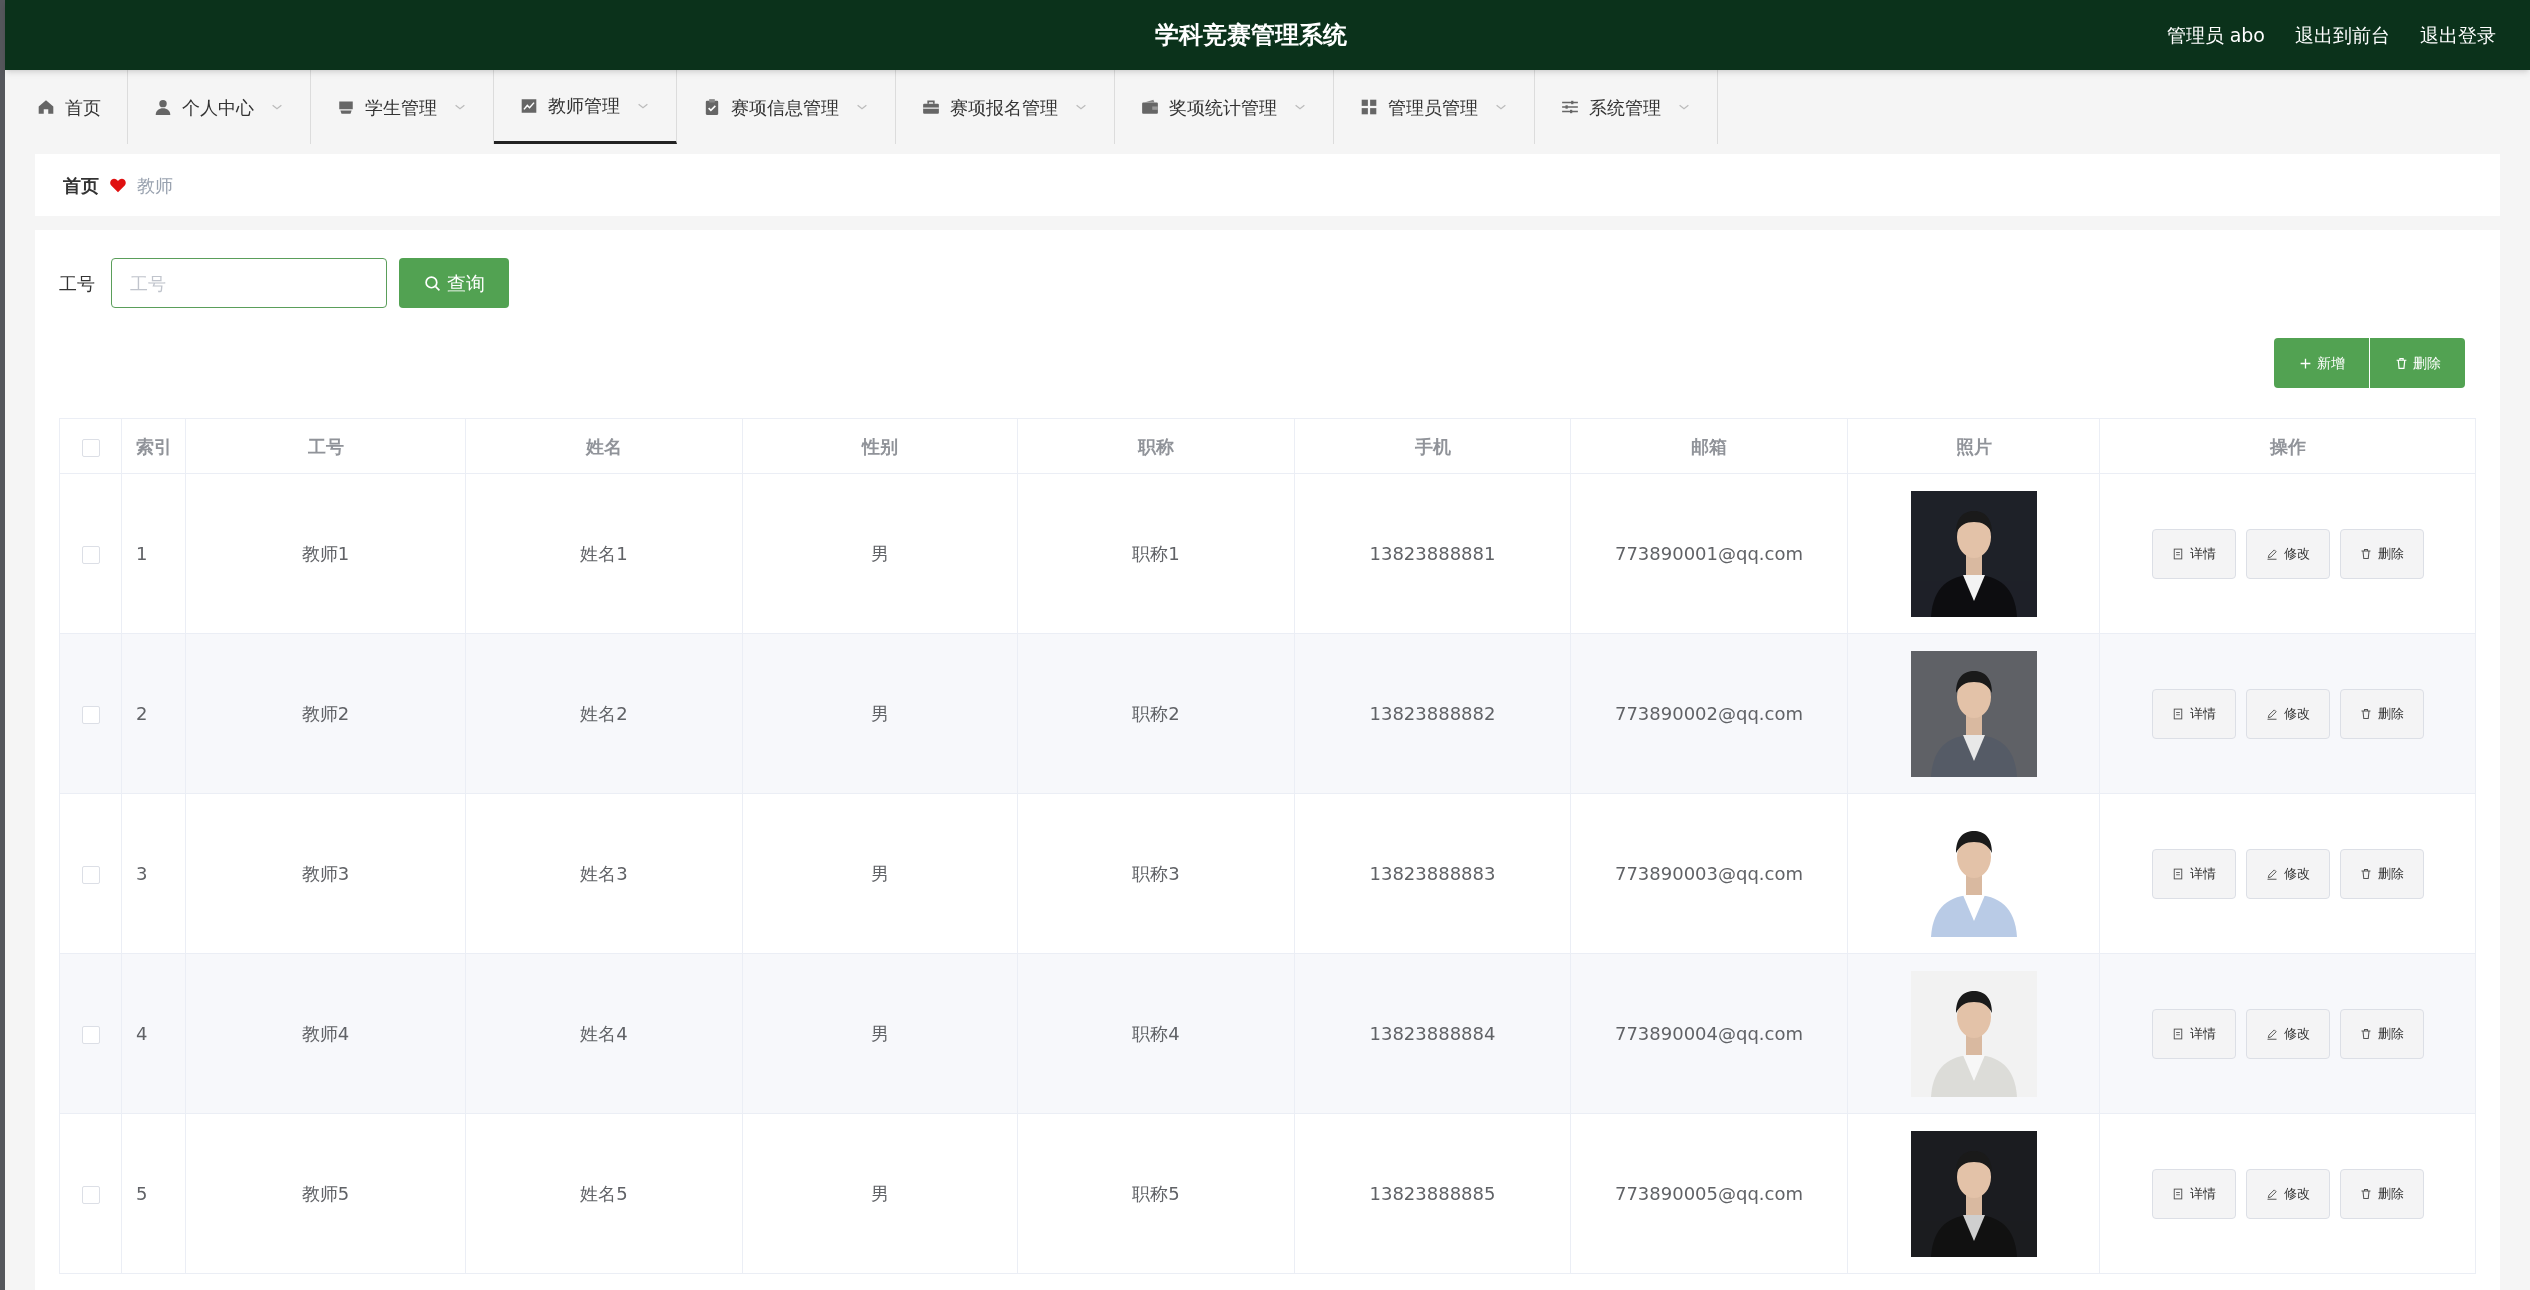  Describe the element at coordinates (325, 1033) in the screenshot. I see `table-cell: 教师4` at that location.